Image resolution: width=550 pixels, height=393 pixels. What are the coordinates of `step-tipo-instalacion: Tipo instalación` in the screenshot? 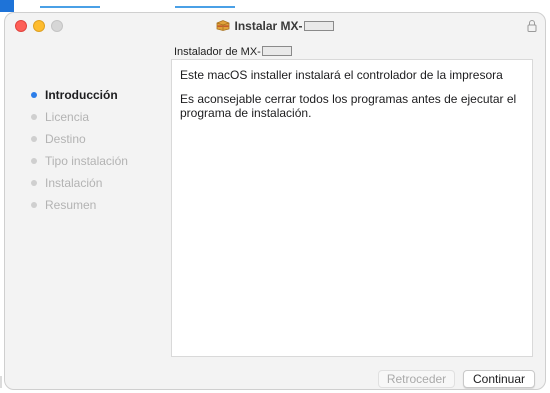 It's located at (77, 164).